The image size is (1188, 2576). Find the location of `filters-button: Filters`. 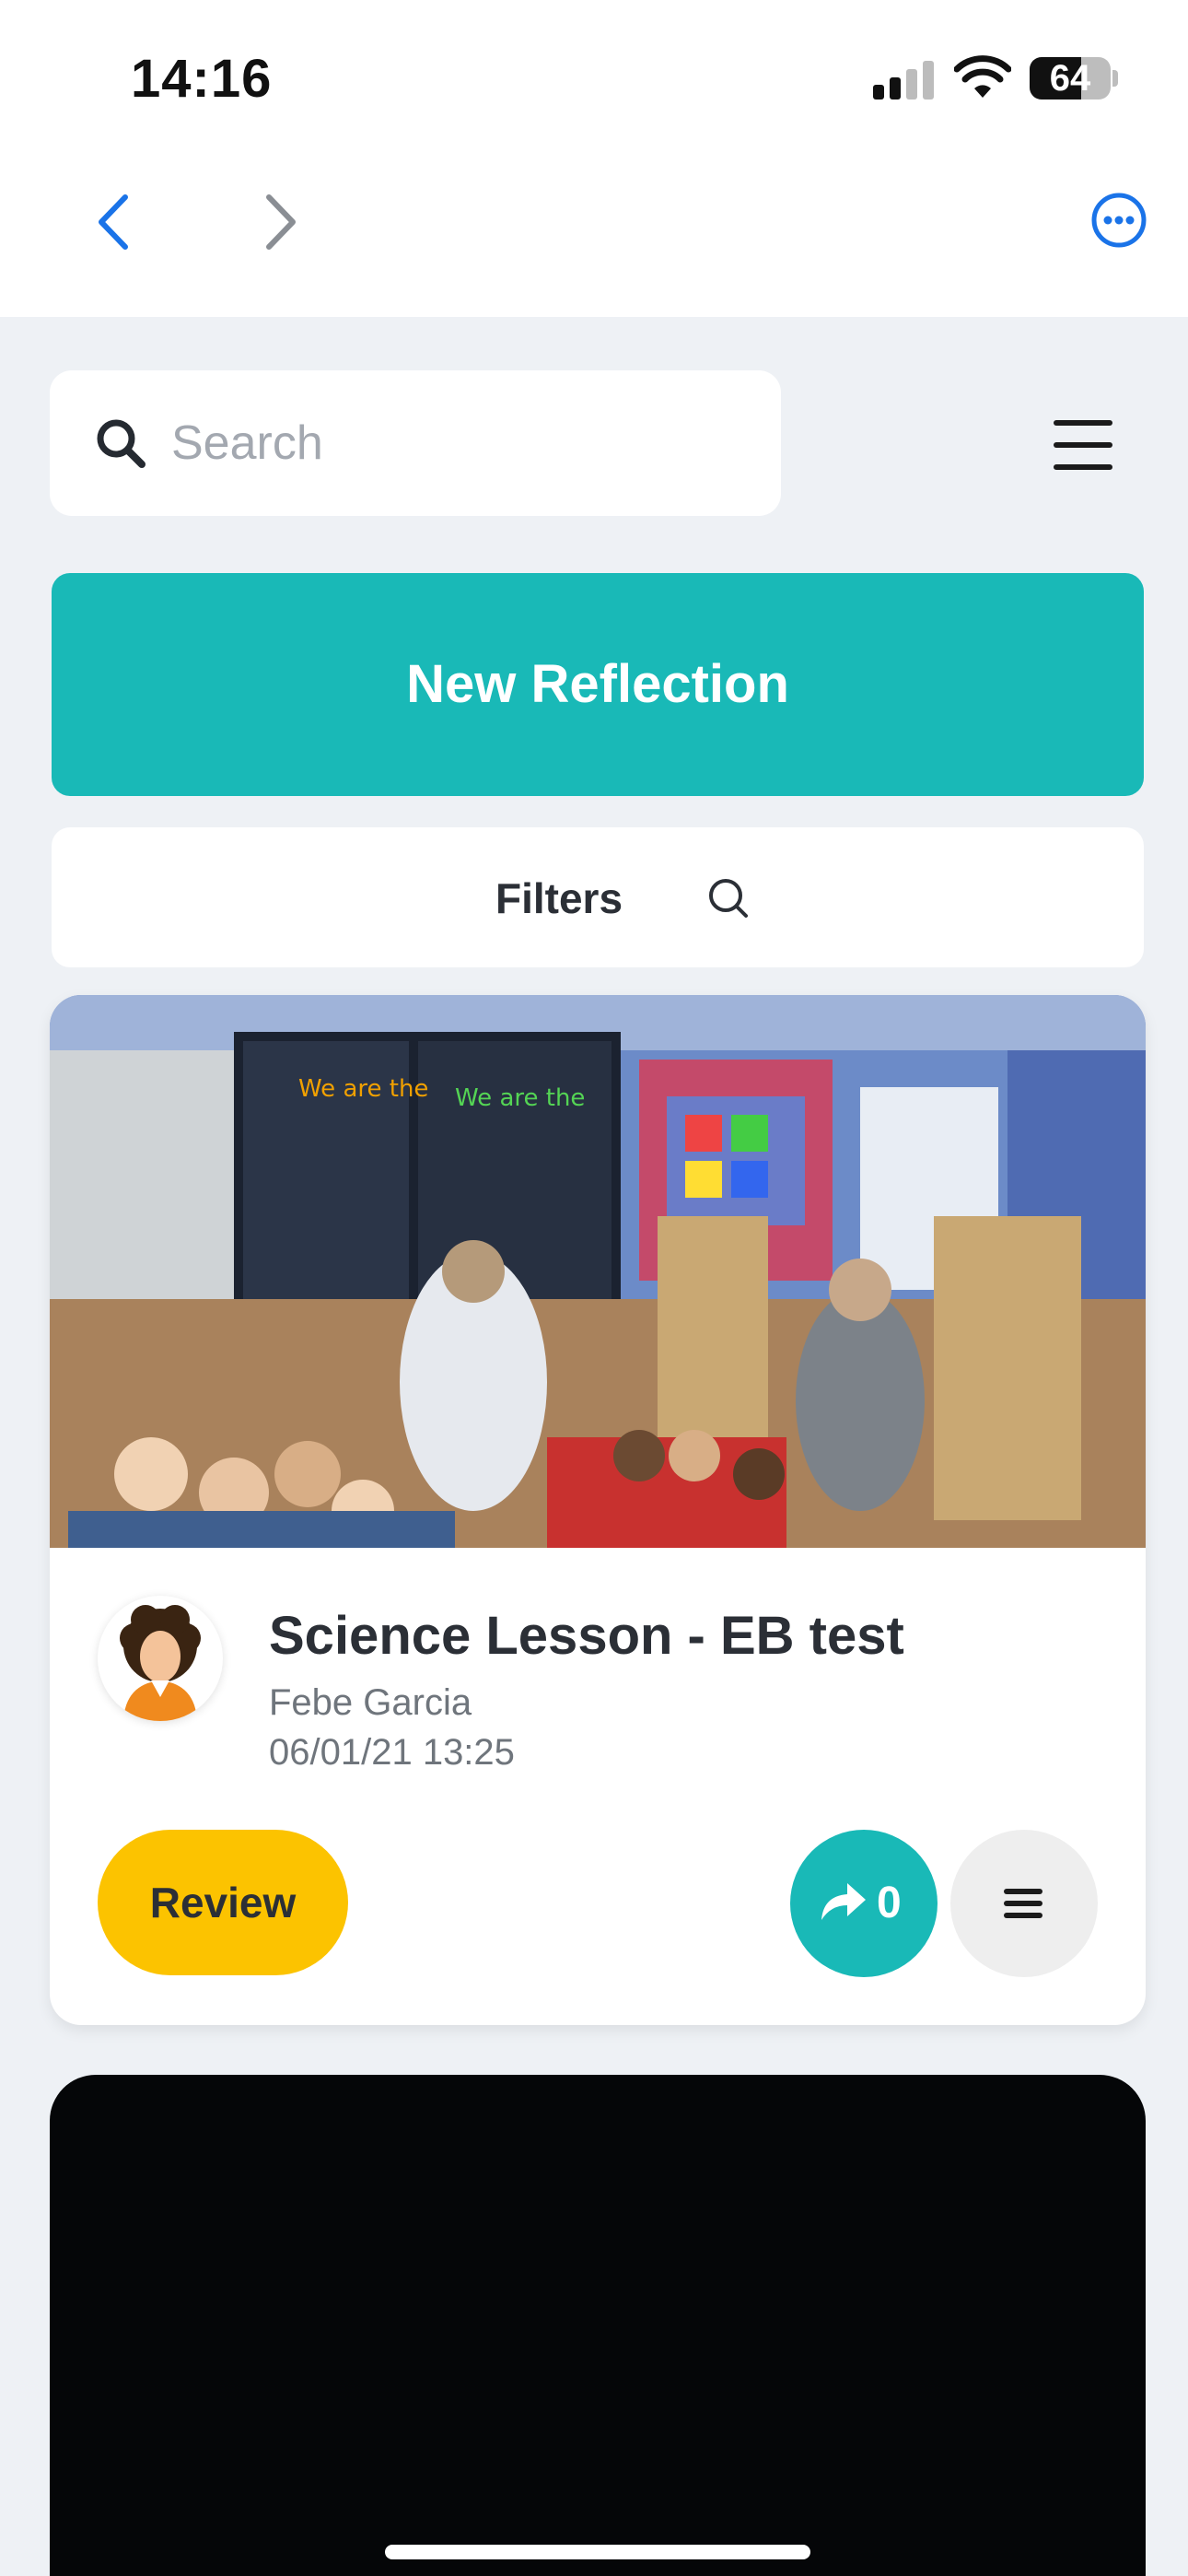

filters-button: Filters is located at coordinates (598, 897).